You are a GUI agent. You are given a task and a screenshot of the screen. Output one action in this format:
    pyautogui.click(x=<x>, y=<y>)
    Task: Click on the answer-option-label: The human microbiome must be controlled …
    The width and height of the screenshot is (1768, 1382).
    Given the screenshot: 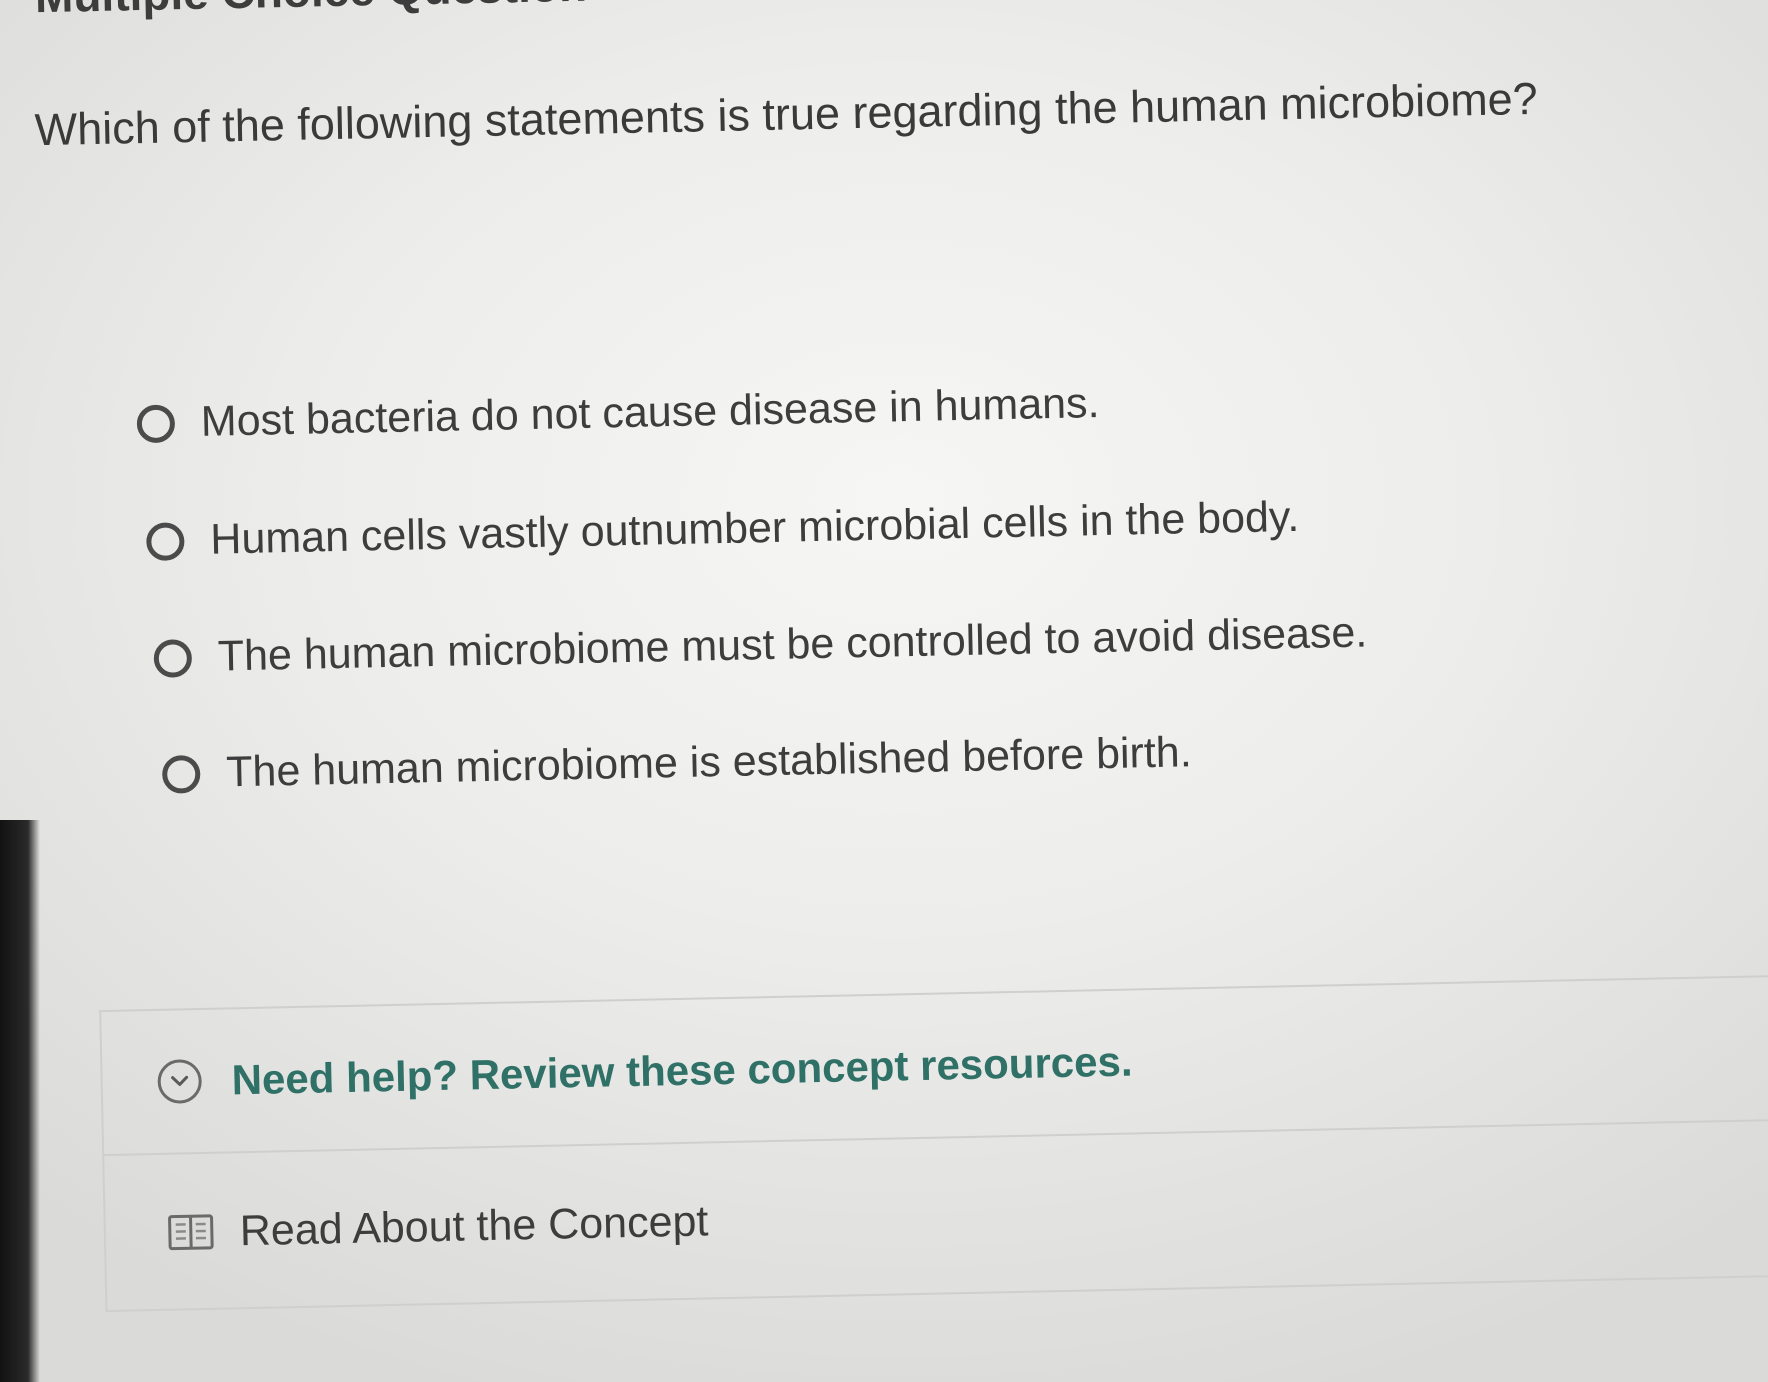 What is the action you would take?
    pyautogui.click(x=792, y=644)
    